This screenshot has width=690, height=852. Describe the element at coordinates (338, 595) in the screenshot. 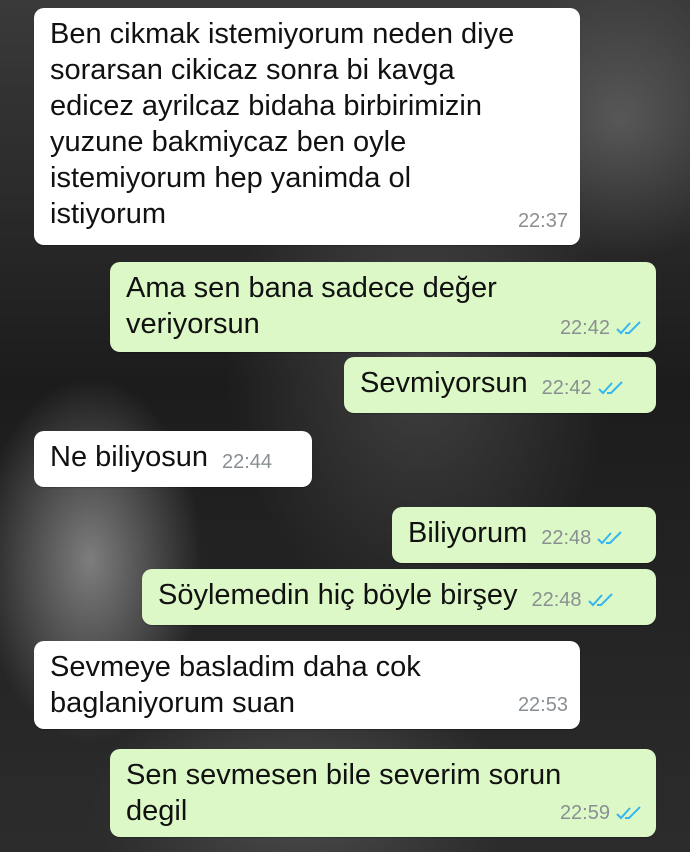

I see `message-text: Söylemedin hiç böyle birşey` at that location.